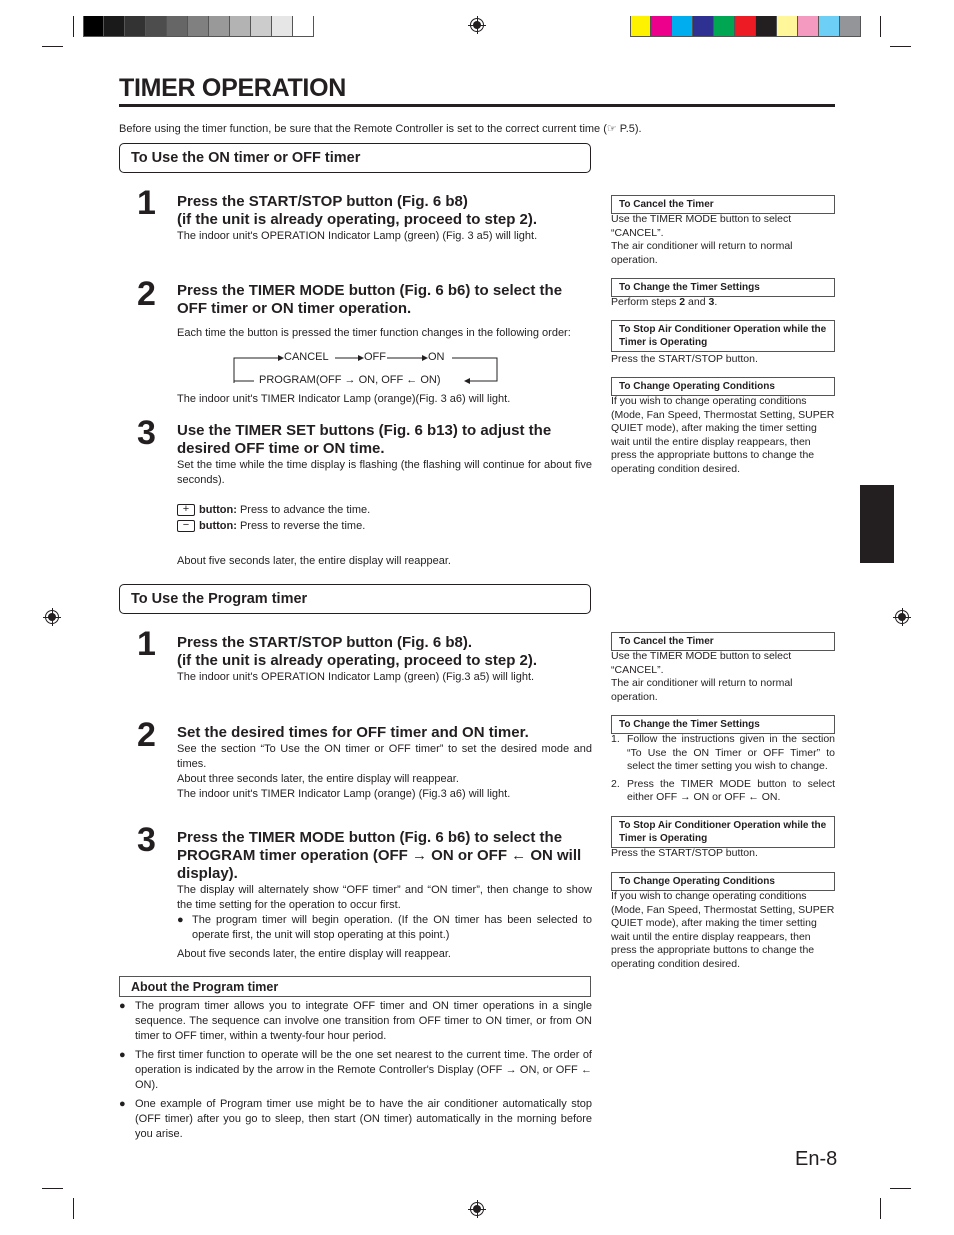  I want to click on title-rule, so click(477, 105).